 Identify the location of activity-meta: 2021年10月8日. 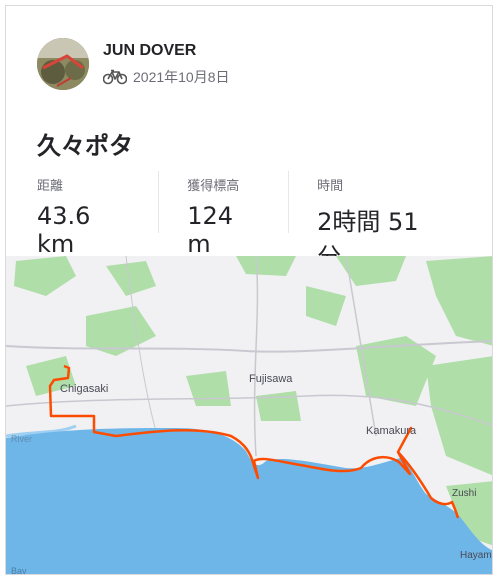
(166, 77).